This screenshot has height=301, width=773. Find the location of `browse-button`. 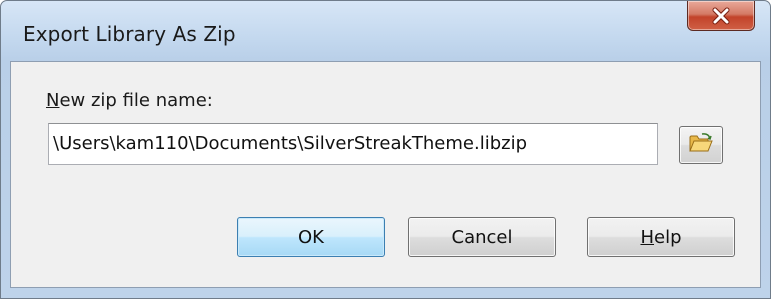

browse-button is located at coordinates (701, 145).